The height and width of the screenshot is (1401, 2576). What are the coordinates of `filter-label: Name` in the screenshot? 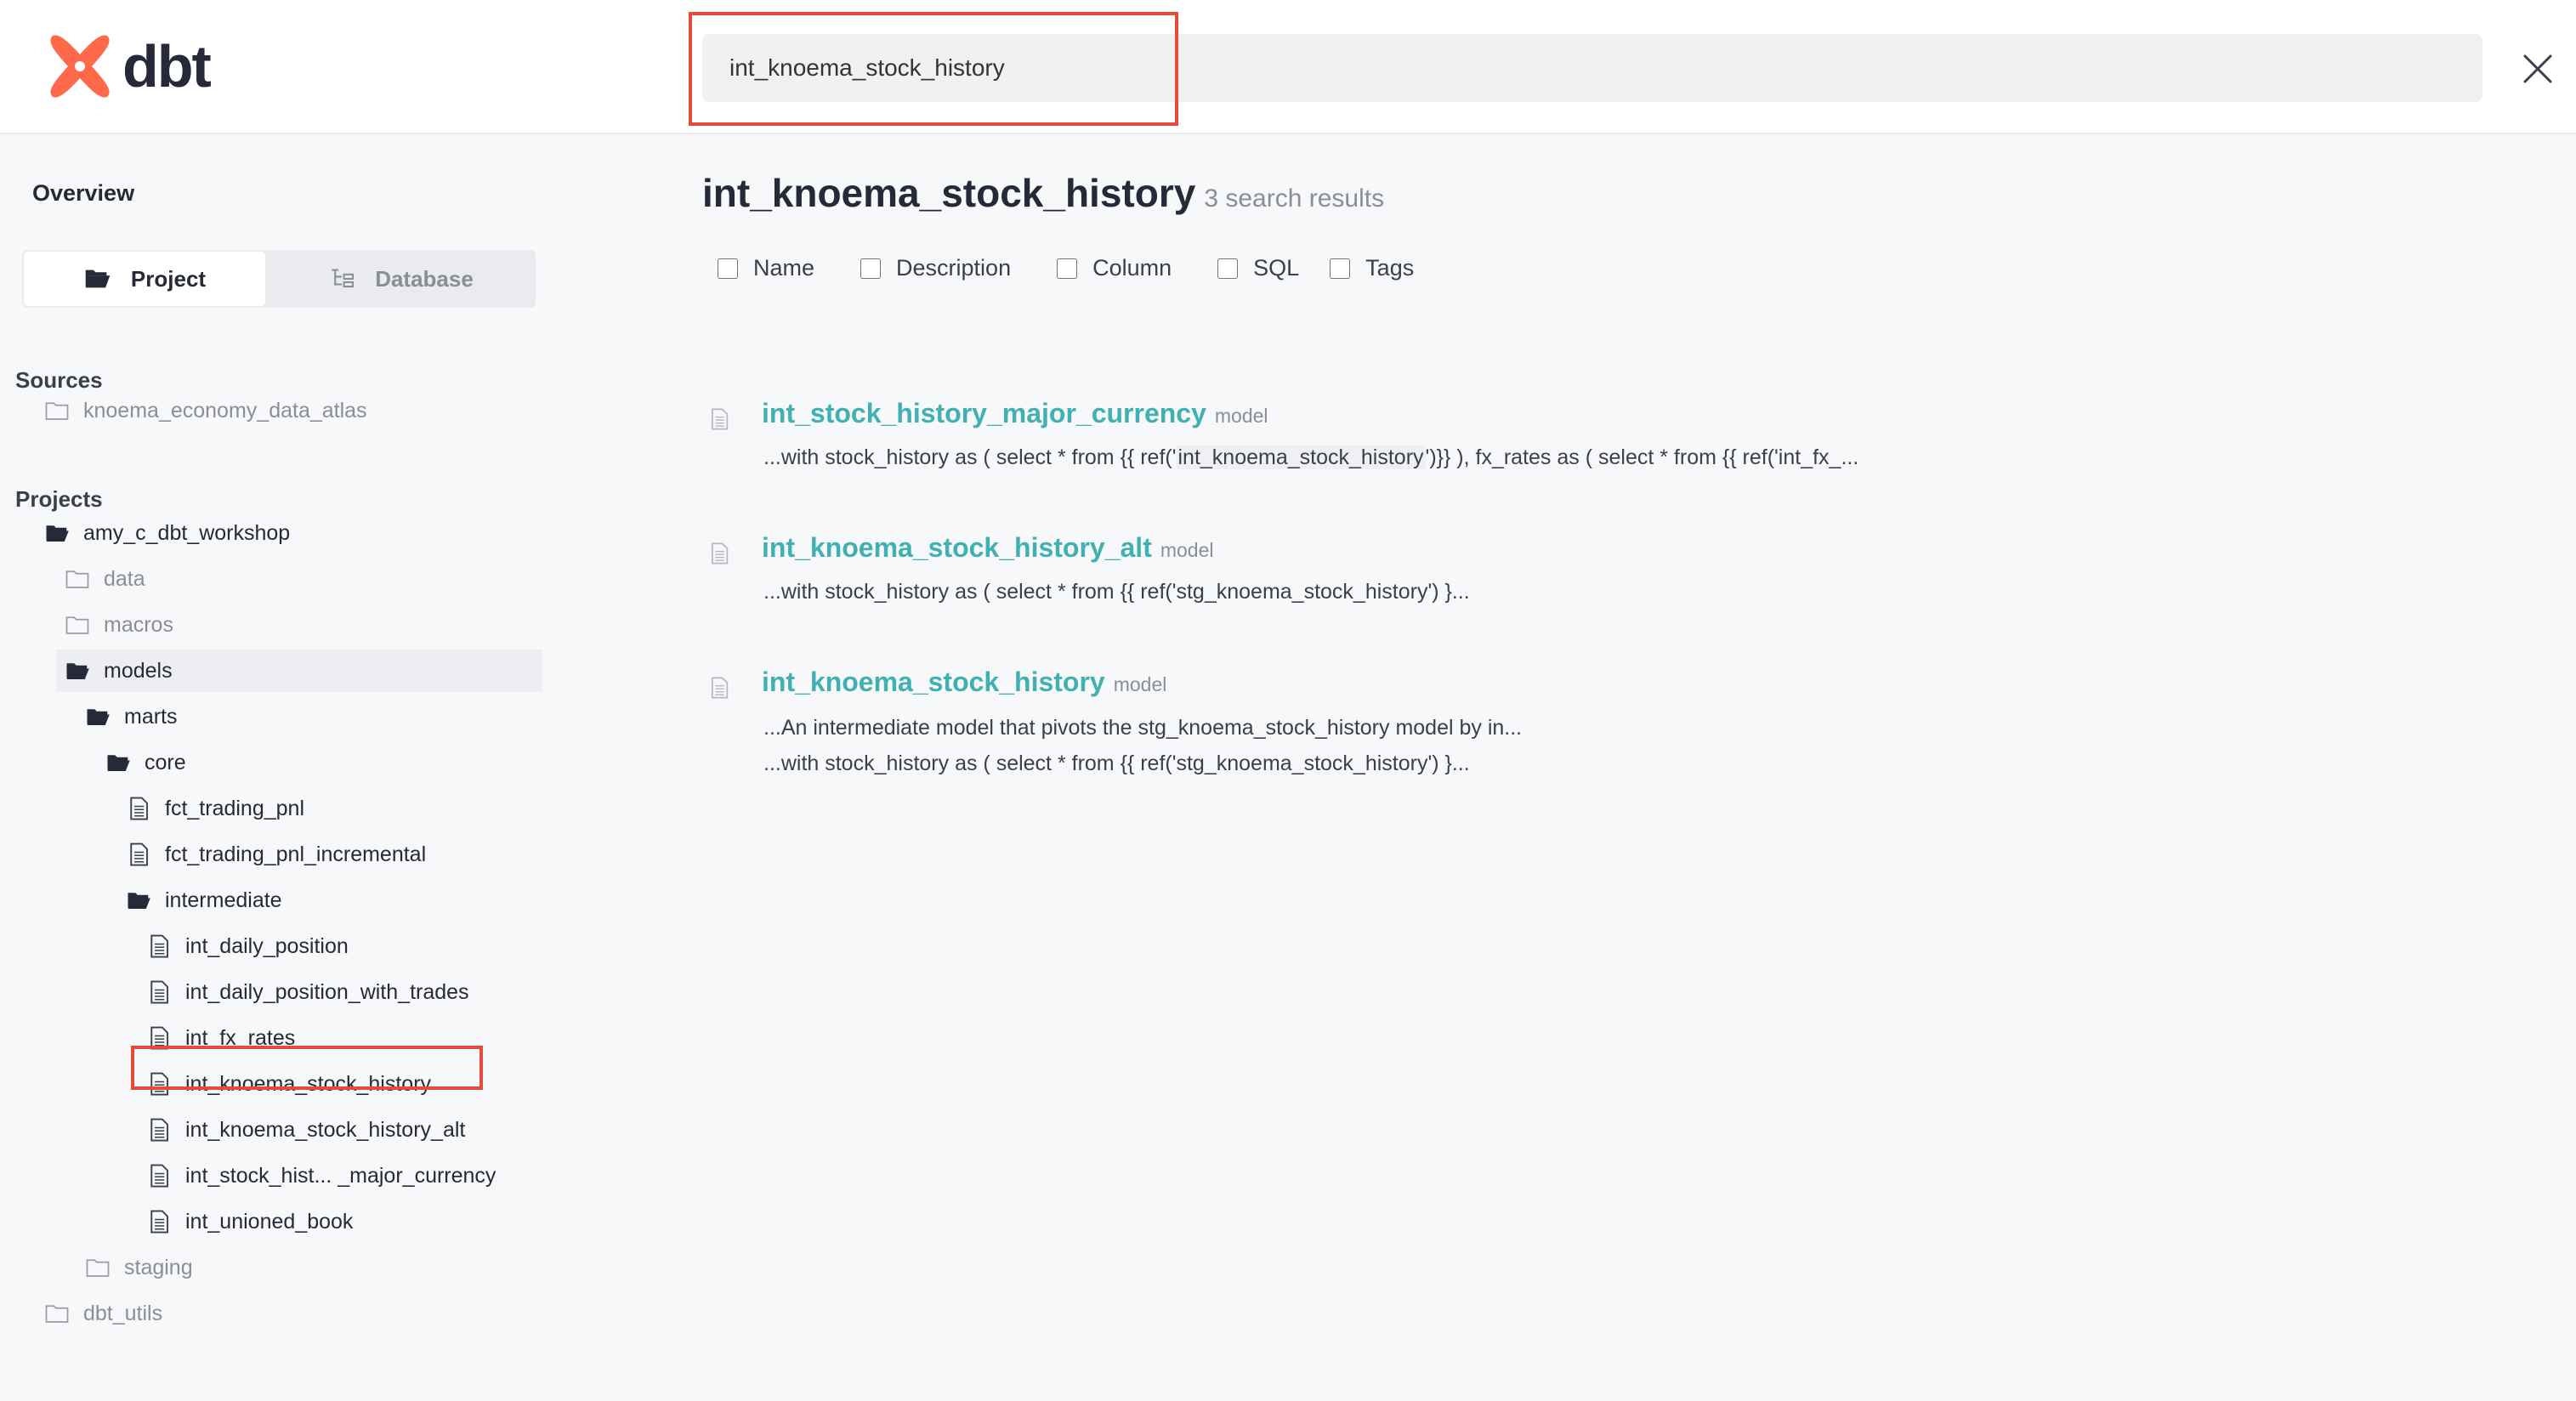 It's located at (784, 268).